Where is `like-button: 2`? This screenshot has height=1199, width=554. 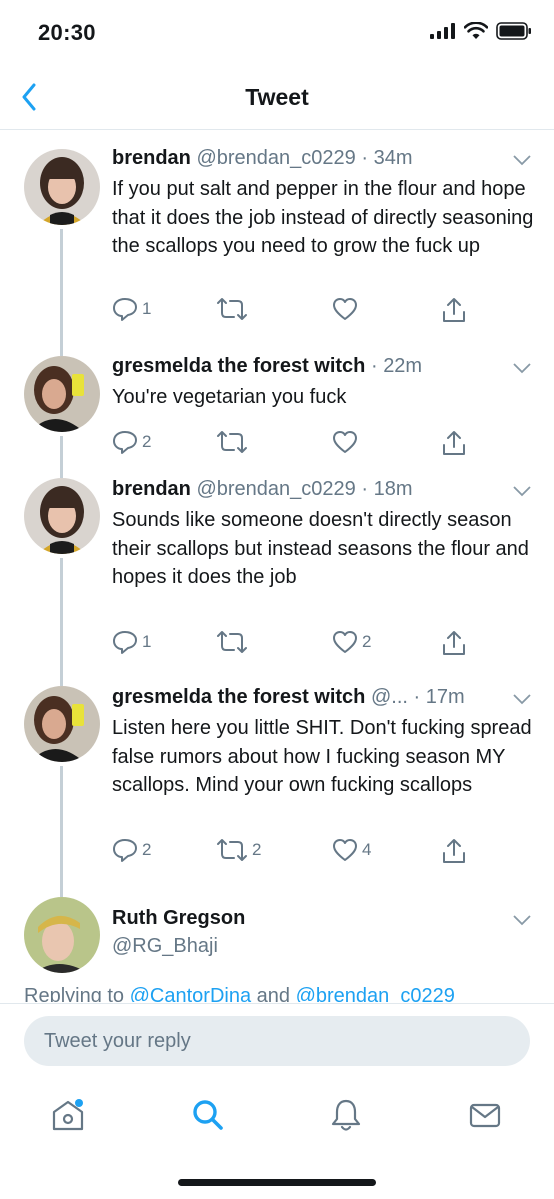 like-button: 2 is located at coordinates (351, 642).